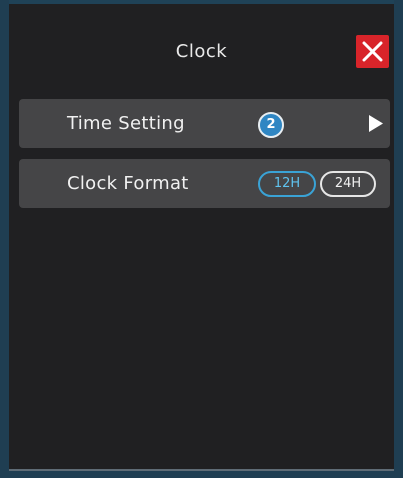 The image size is (403, 478). I want to click on frame-bottom-border, so click(201, 474).